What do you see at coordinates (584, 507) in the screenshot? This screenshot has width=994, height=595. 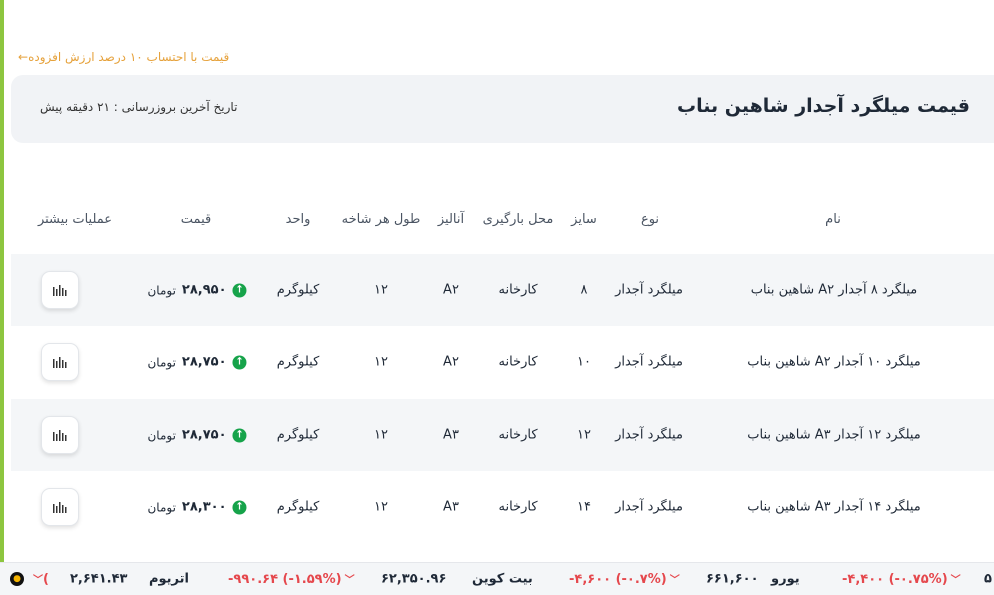 I see `cell-size: ۱۴` at bounding box center [584, 507].